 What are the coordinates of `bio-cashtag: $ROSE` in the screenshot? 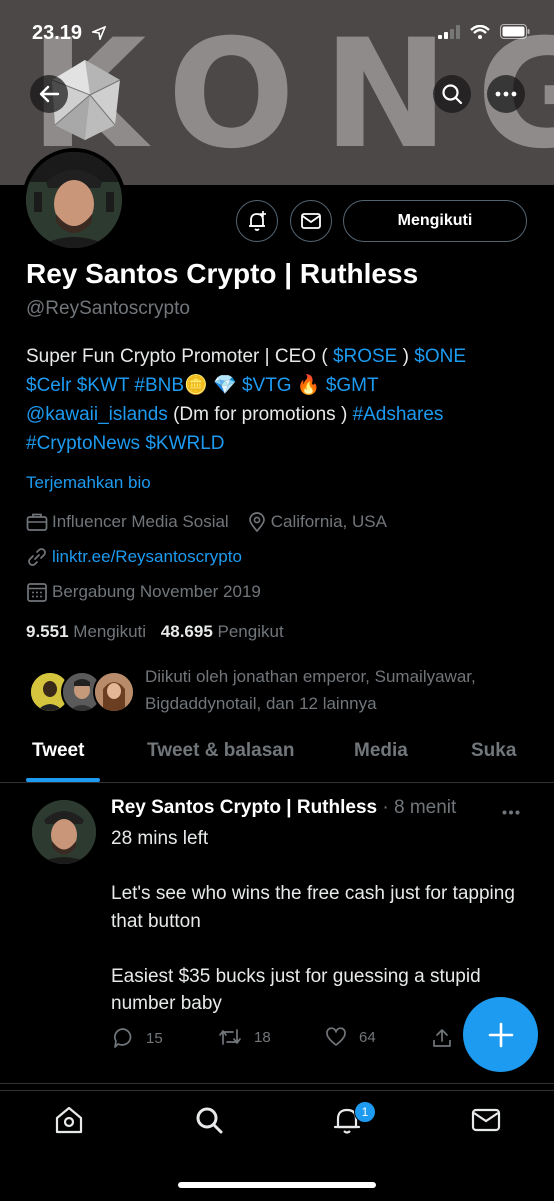 It's located at (365, 356).